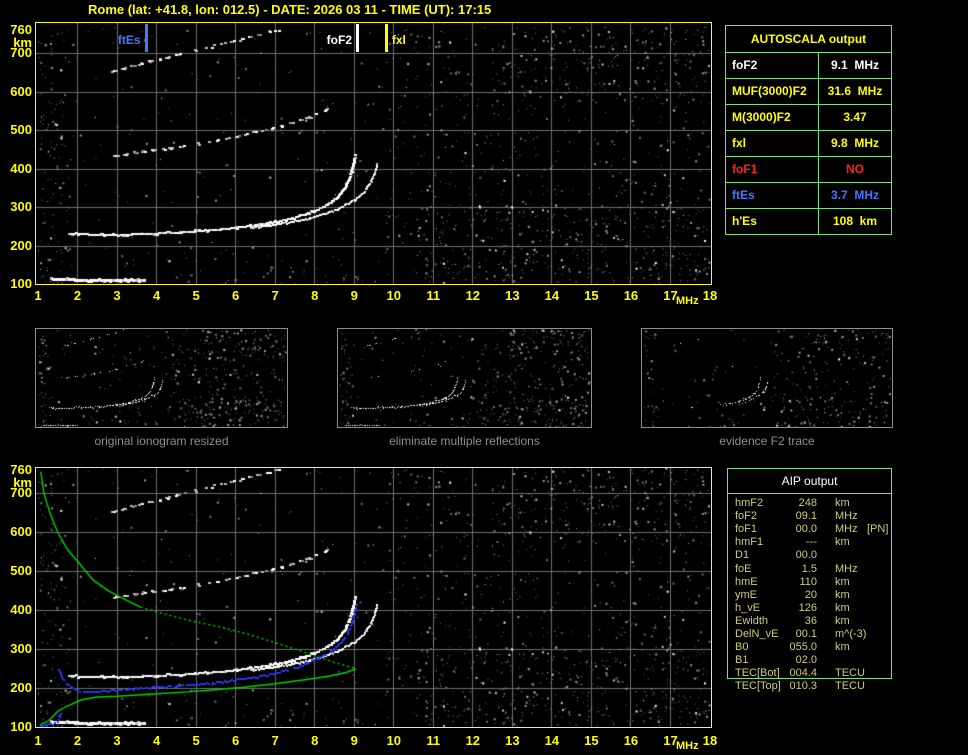 The width and height of the screenshot is (968, 755). What do you see at coordinates (21, 726) in the screenshot?
I see `y-axis-tick: 100` at bounding box center [21, 726].